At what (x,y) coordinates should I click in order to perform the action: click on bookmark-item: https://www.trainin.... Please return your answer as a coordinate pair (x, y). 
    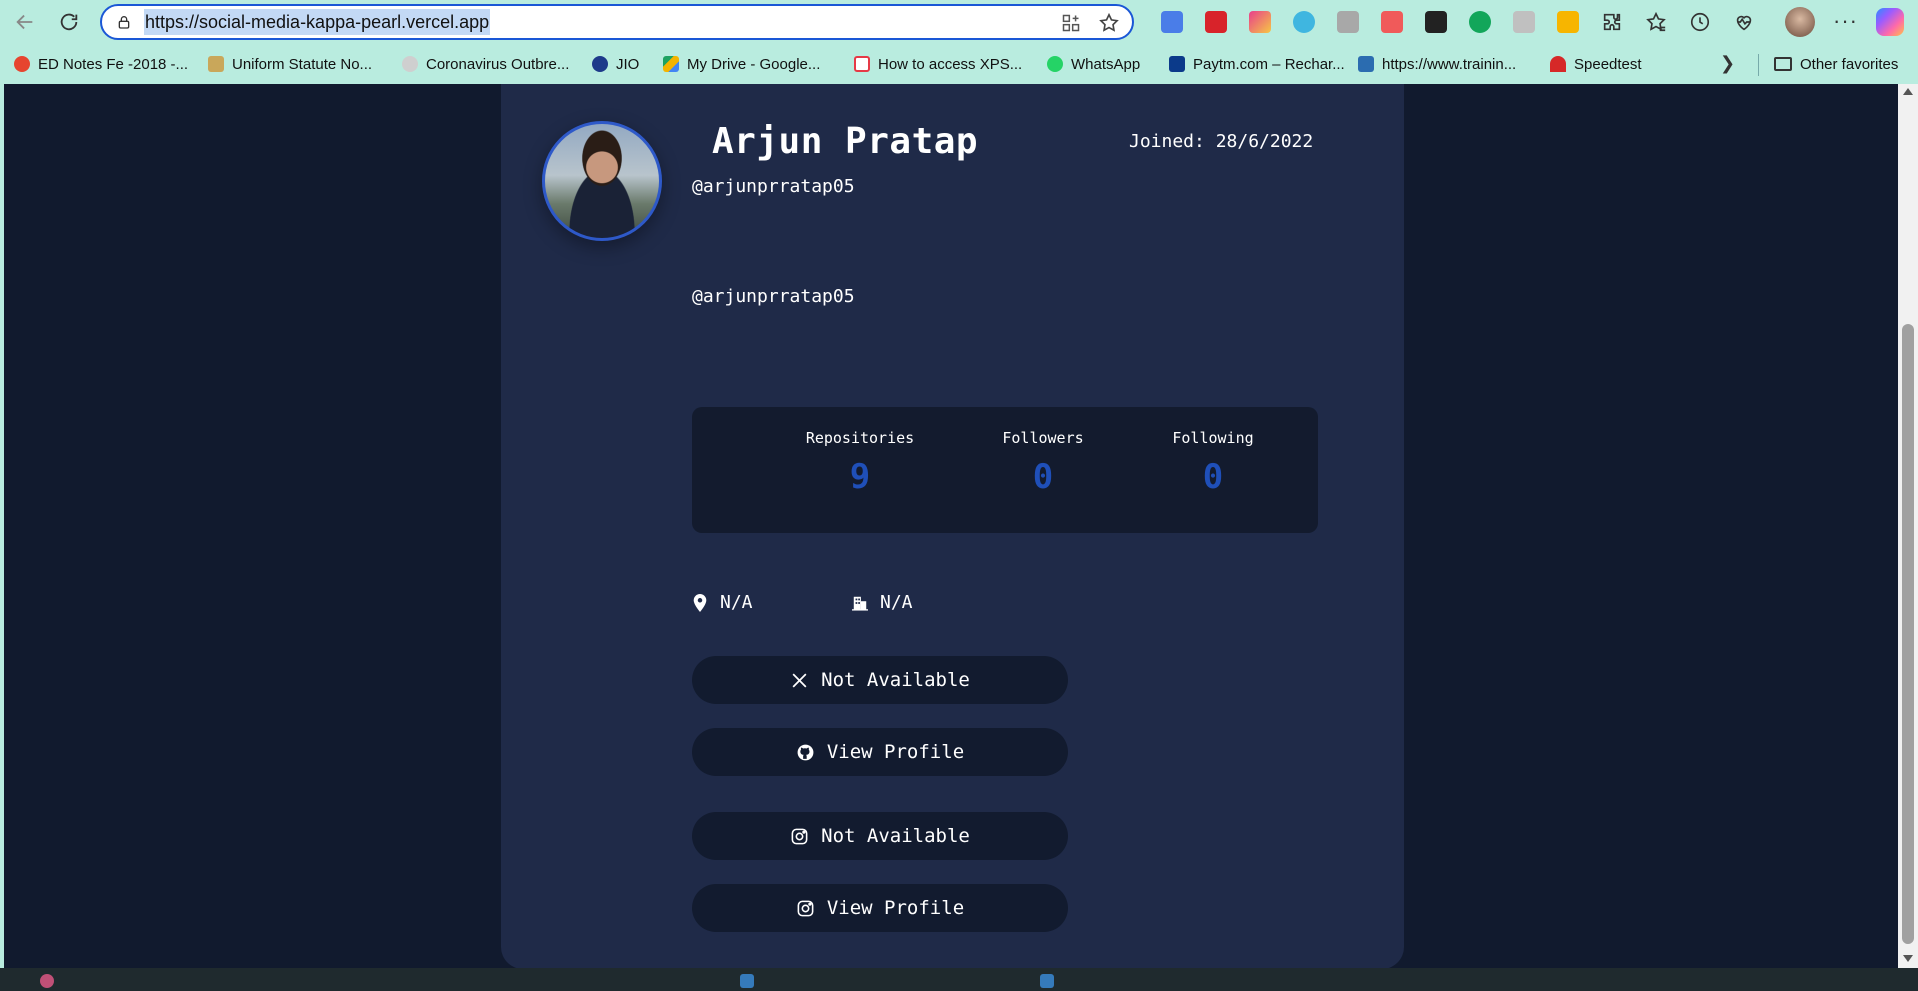
    Looking at the image, I should click on (1437, 64).